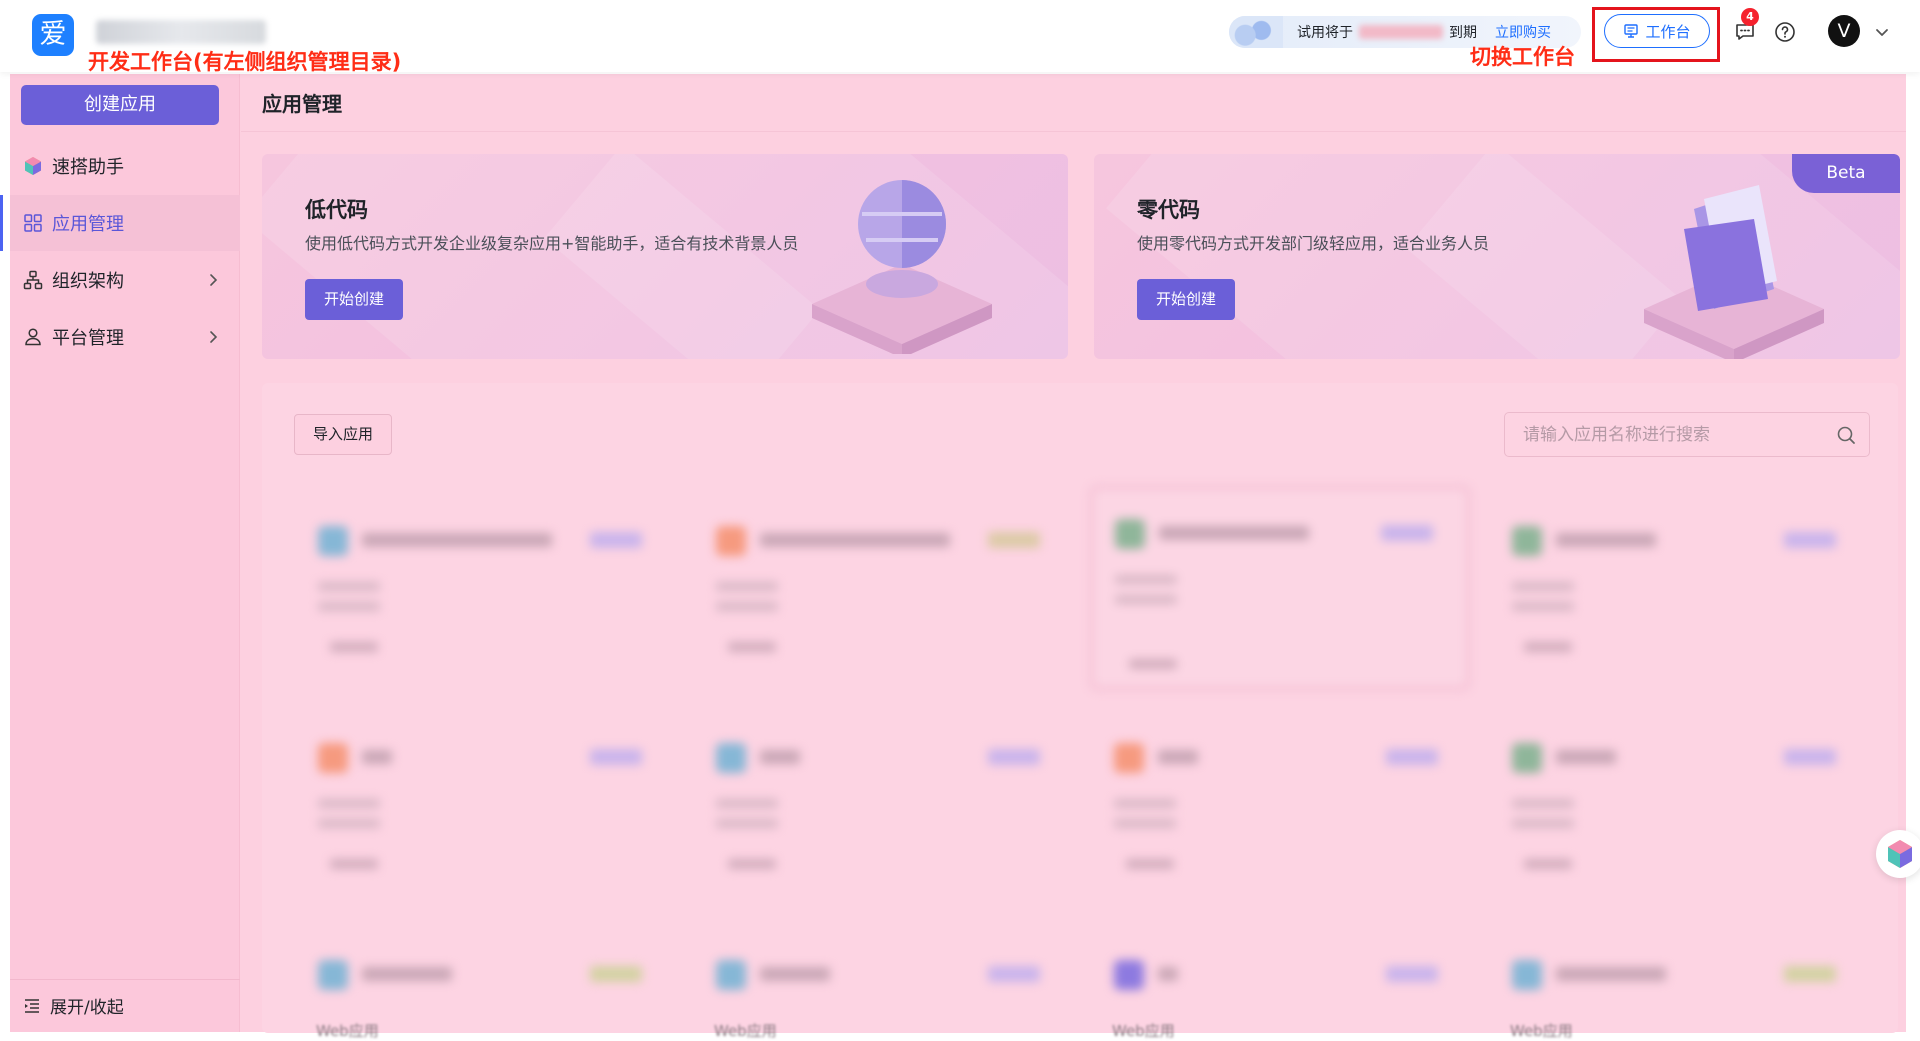 This screenshot has height=1041, width=1920. I want to click on indent-icon, so click(32, 1005).